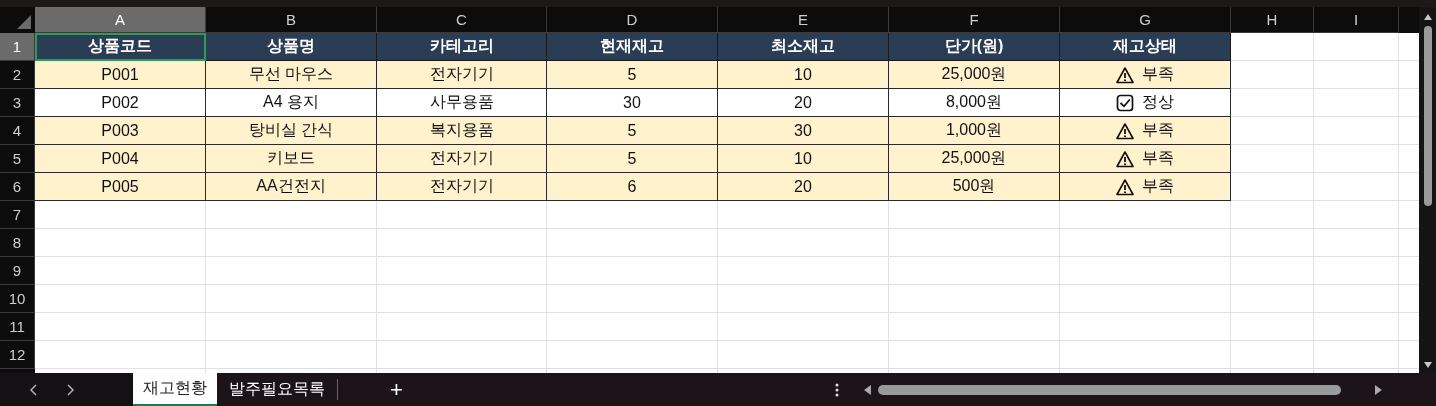  Describe the element at coordinates (837, 389) in the screenshot. I see `more-options-icon` at that location.